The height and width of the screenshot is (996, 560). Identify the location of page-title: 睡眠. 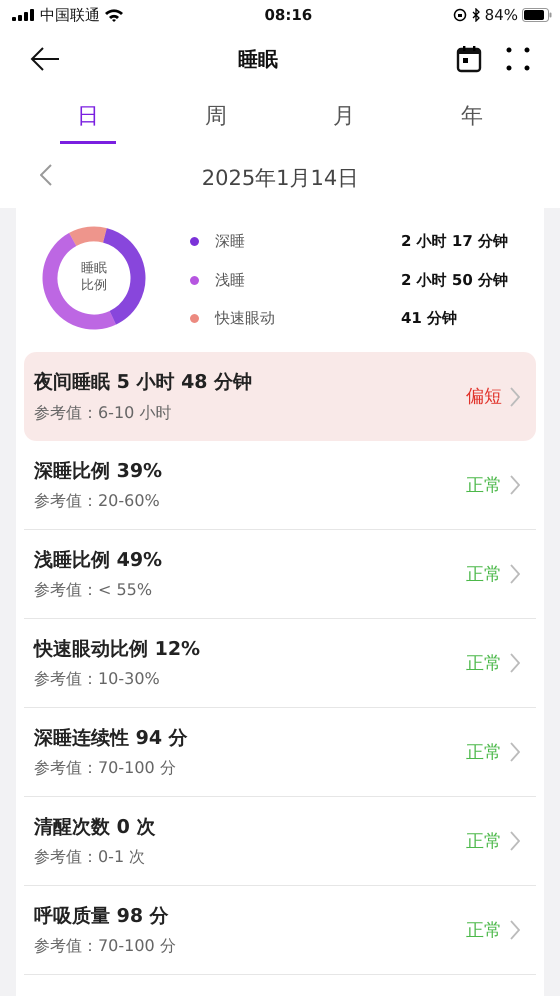
(258, 59).